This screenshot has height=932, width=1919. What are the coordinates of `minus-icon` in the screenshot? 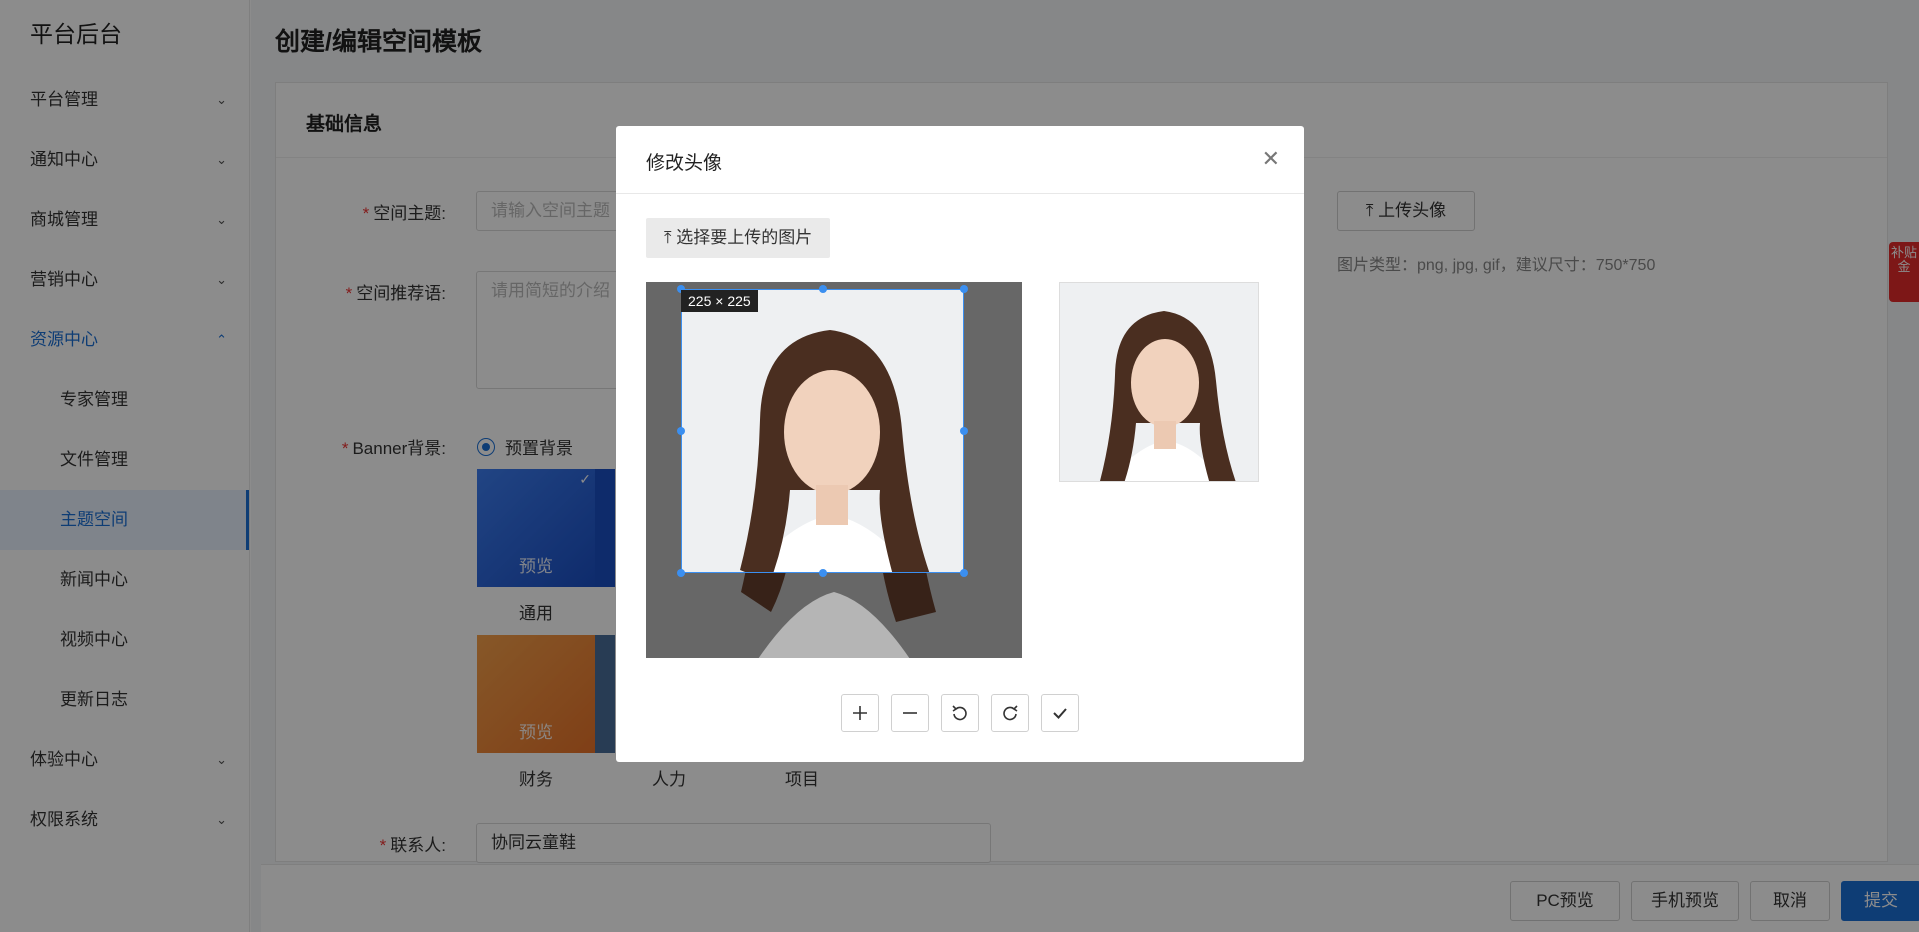 It's located at (910, 713).